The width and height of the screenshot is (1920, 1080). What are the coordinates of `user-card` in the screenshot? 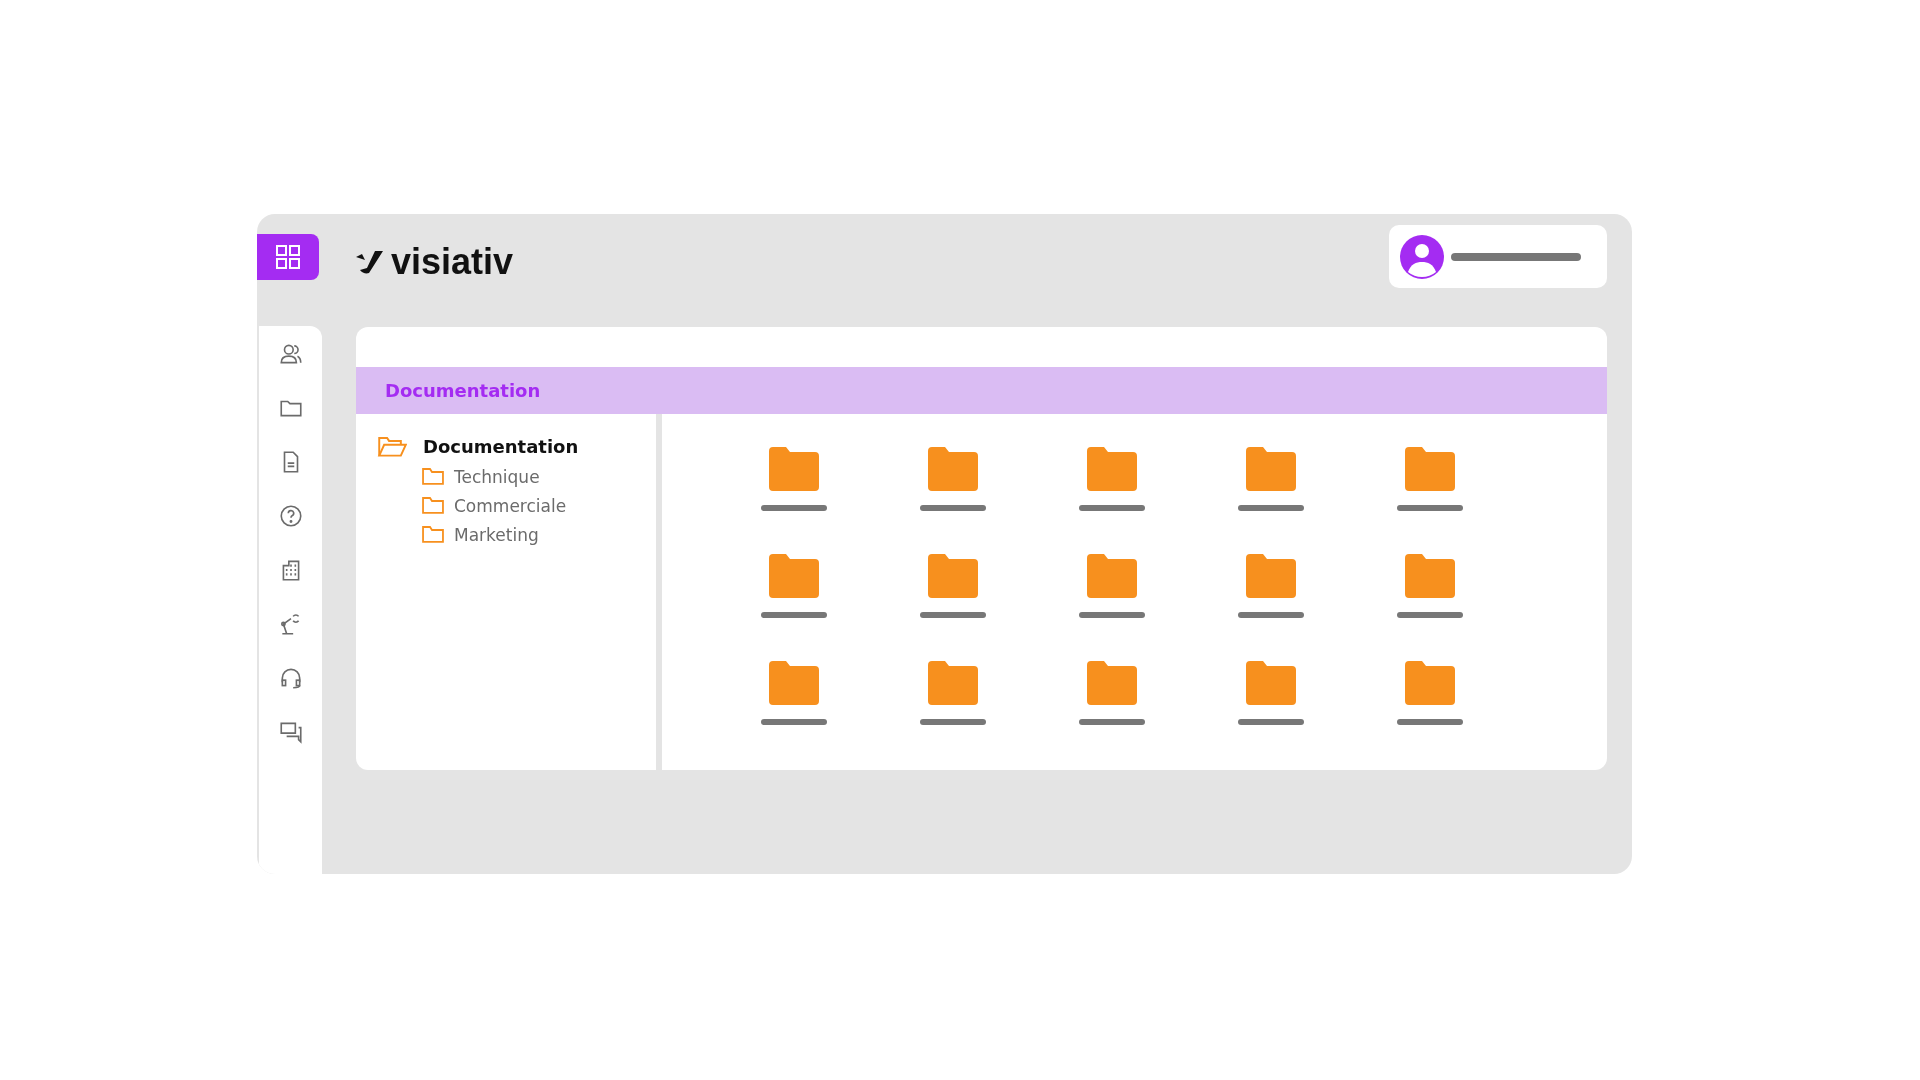 It's located at (1498, 256).